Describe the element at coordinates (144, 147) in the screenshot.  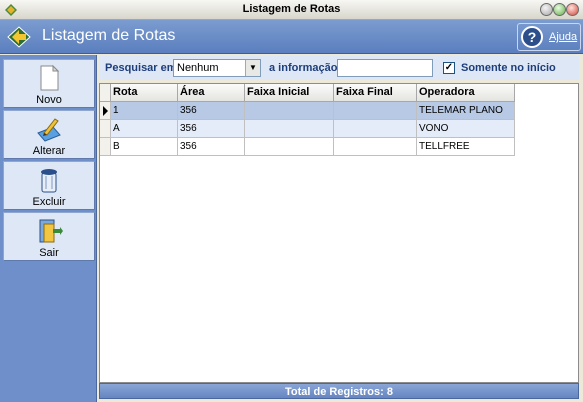
I see `cell-rota: B` at that location.